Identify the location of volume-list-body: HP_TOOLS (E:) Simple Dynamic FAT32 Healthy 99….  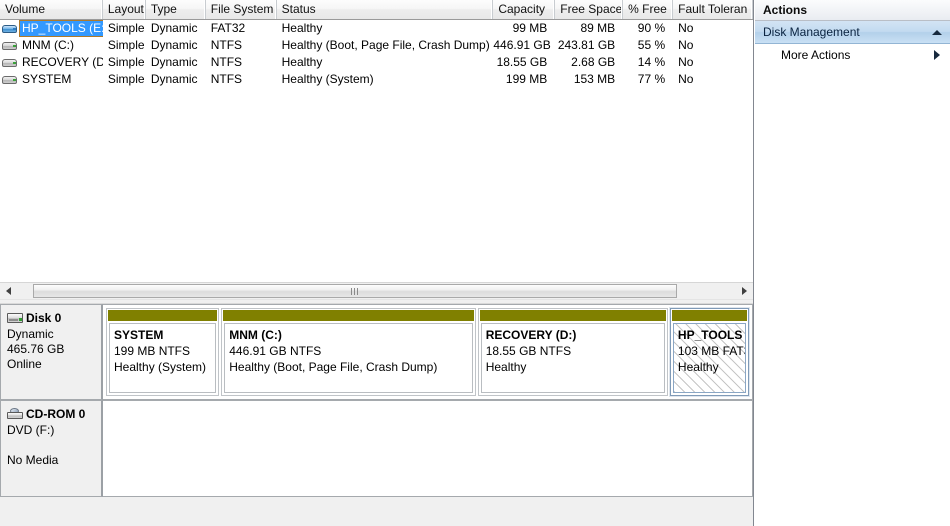
(376, 54).